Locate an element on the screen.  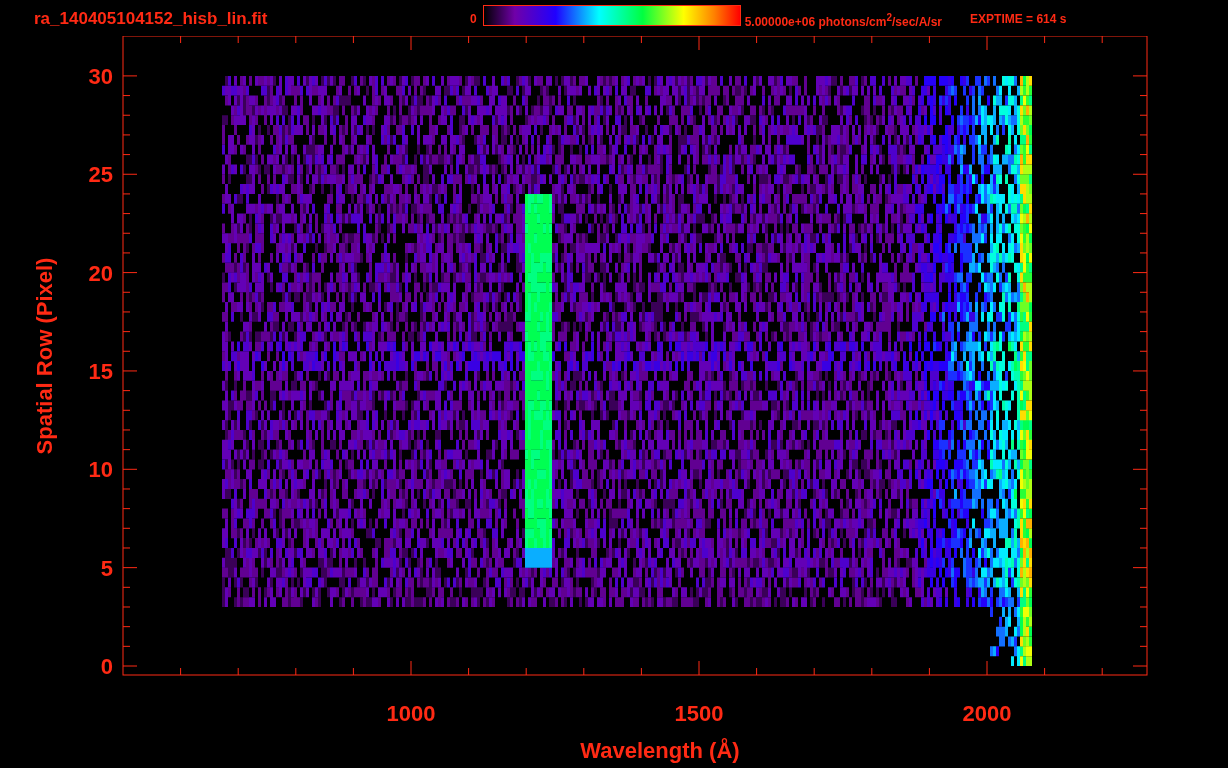
y-tick-label: 5 is located at coordinates (106, 568).